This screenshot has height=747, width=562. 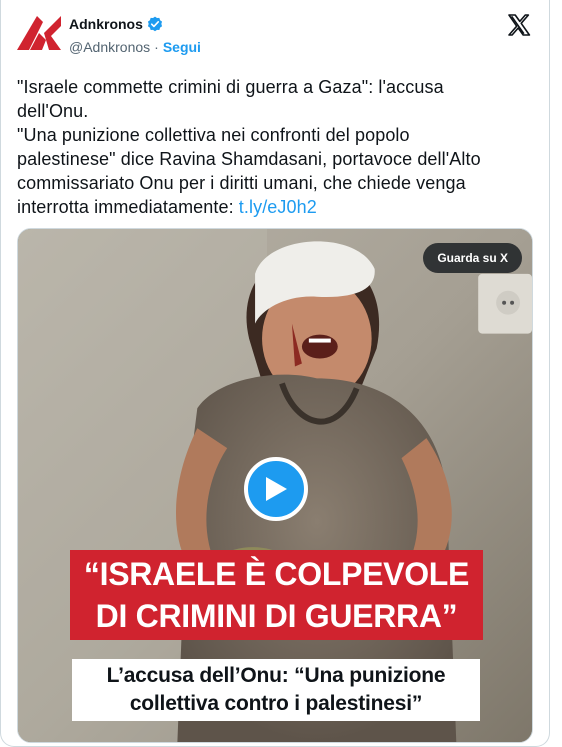 I want to click on headline-line: “ISRAELE È COLPEVOLE, so click(x=276, y=574).